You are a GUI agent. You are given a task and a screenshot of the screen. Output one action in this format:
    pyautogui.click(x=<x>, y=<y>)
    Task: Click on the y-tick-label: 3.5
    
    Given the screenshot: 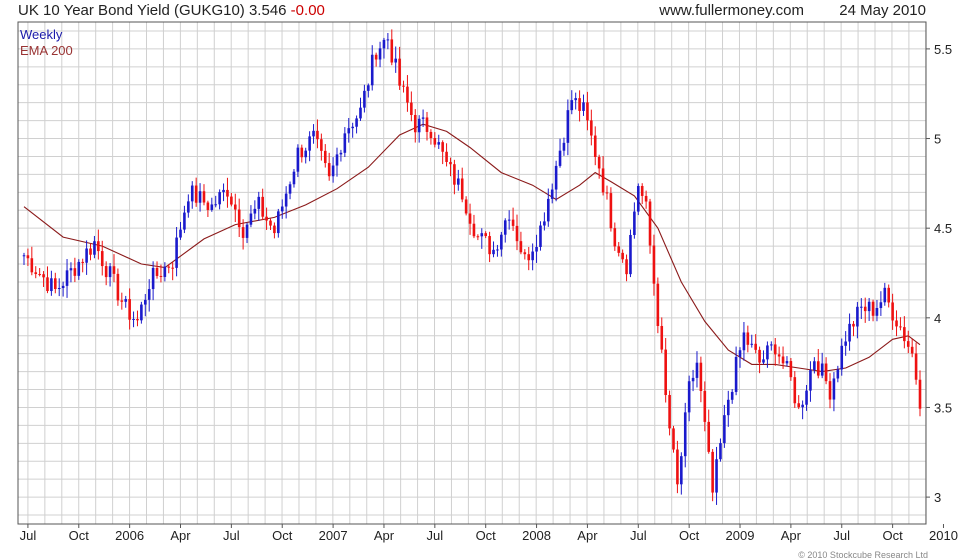 What is the action you would take?
    pyautogui.click(x=943, y=407)
    